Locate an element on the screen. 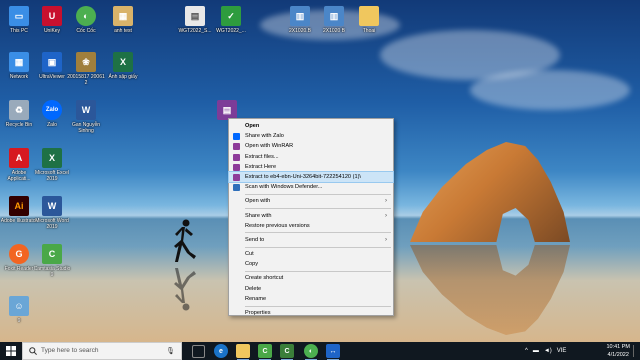 The image size is (640, 360). desktop-icon-label: 2X1020 B is located at coordinates (334, 31).